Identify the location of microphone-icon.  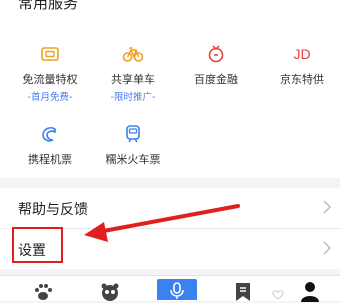
(177, 290).